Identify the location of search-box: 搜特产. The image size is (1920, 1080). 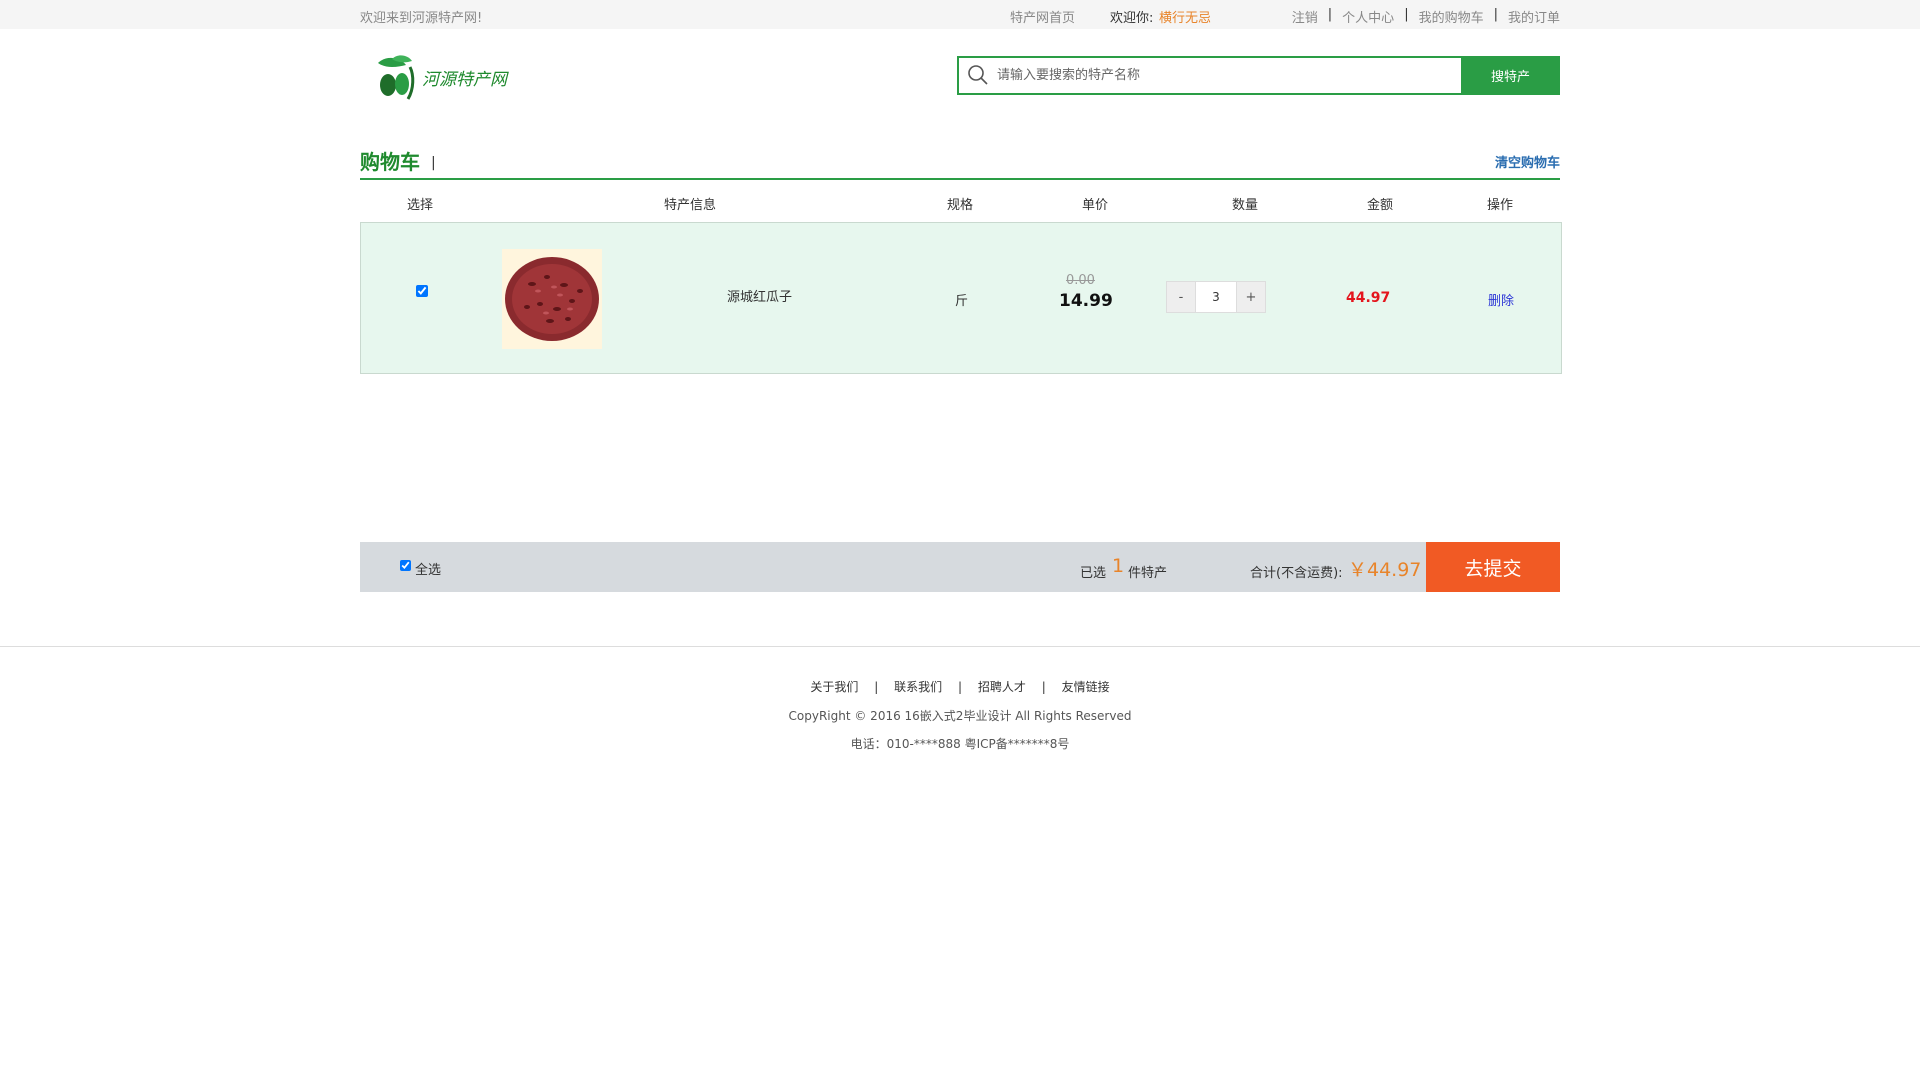
(1258, 75).